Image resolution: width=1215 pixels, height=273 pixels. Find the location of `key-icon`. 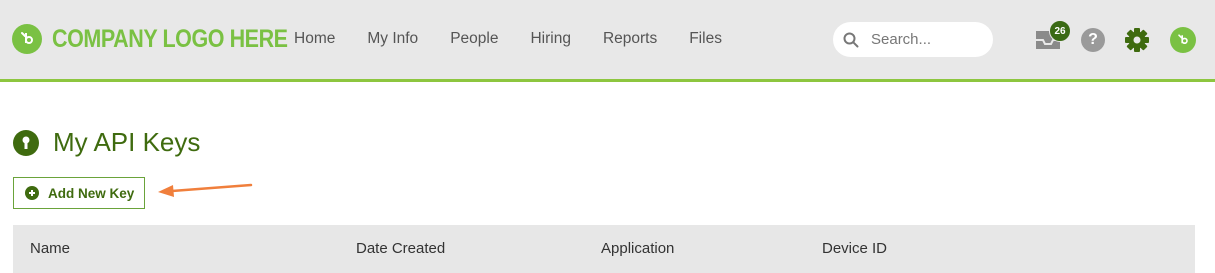

key-icon is located at coordinates (26, 143).